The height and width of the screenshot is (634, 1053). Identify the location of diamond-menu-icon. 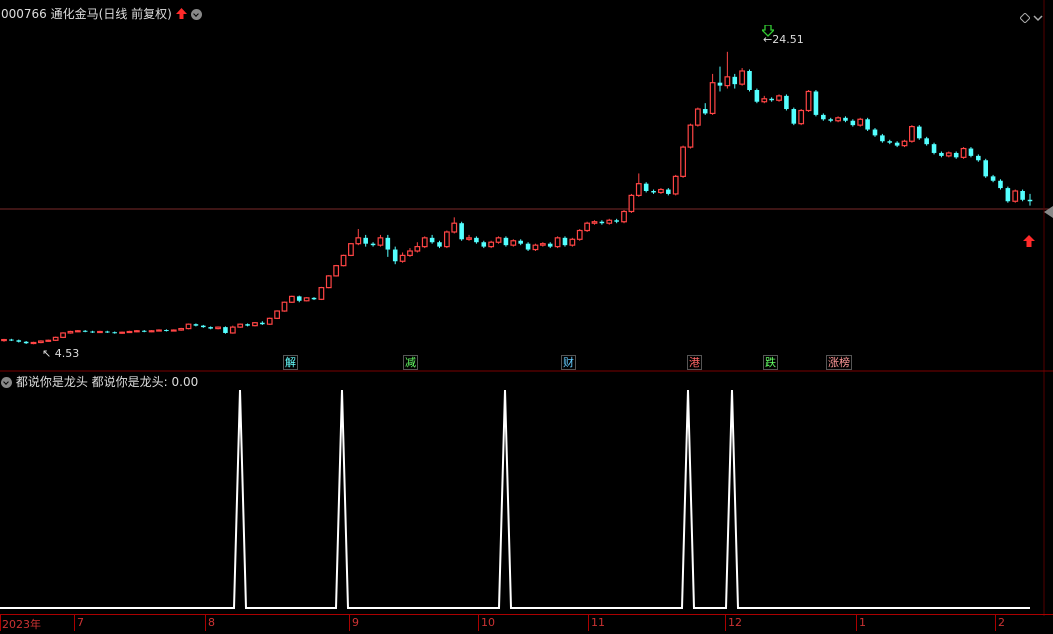
(1025, 17).